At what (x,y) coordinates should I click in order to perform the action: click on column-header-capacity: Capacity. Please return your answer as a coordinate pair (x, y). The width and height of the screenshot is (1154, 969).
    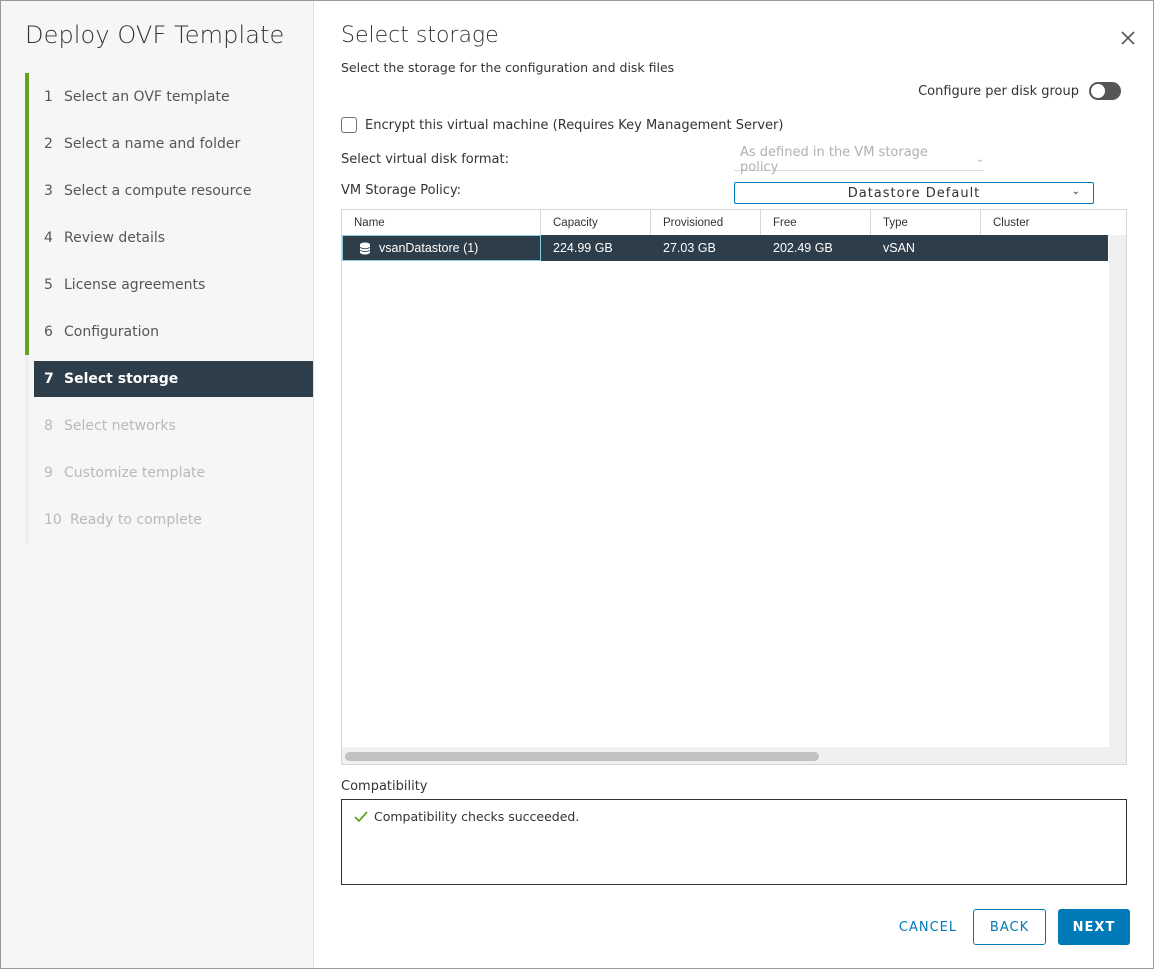
    Looking at the image, I should click on (596, 222).